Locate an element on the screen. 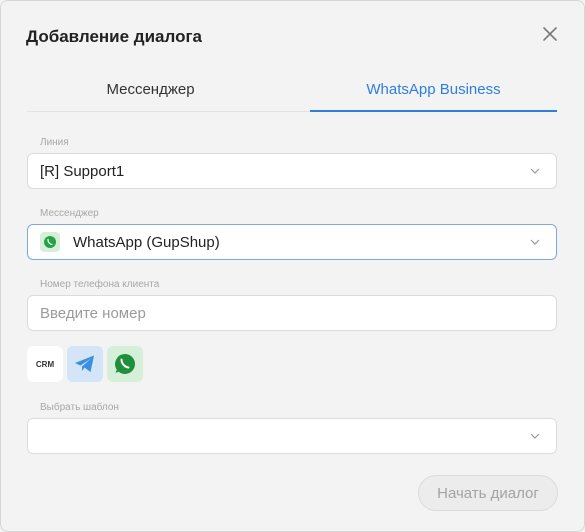  line-select: [R] Support1 is located at coordinates (292, 171).